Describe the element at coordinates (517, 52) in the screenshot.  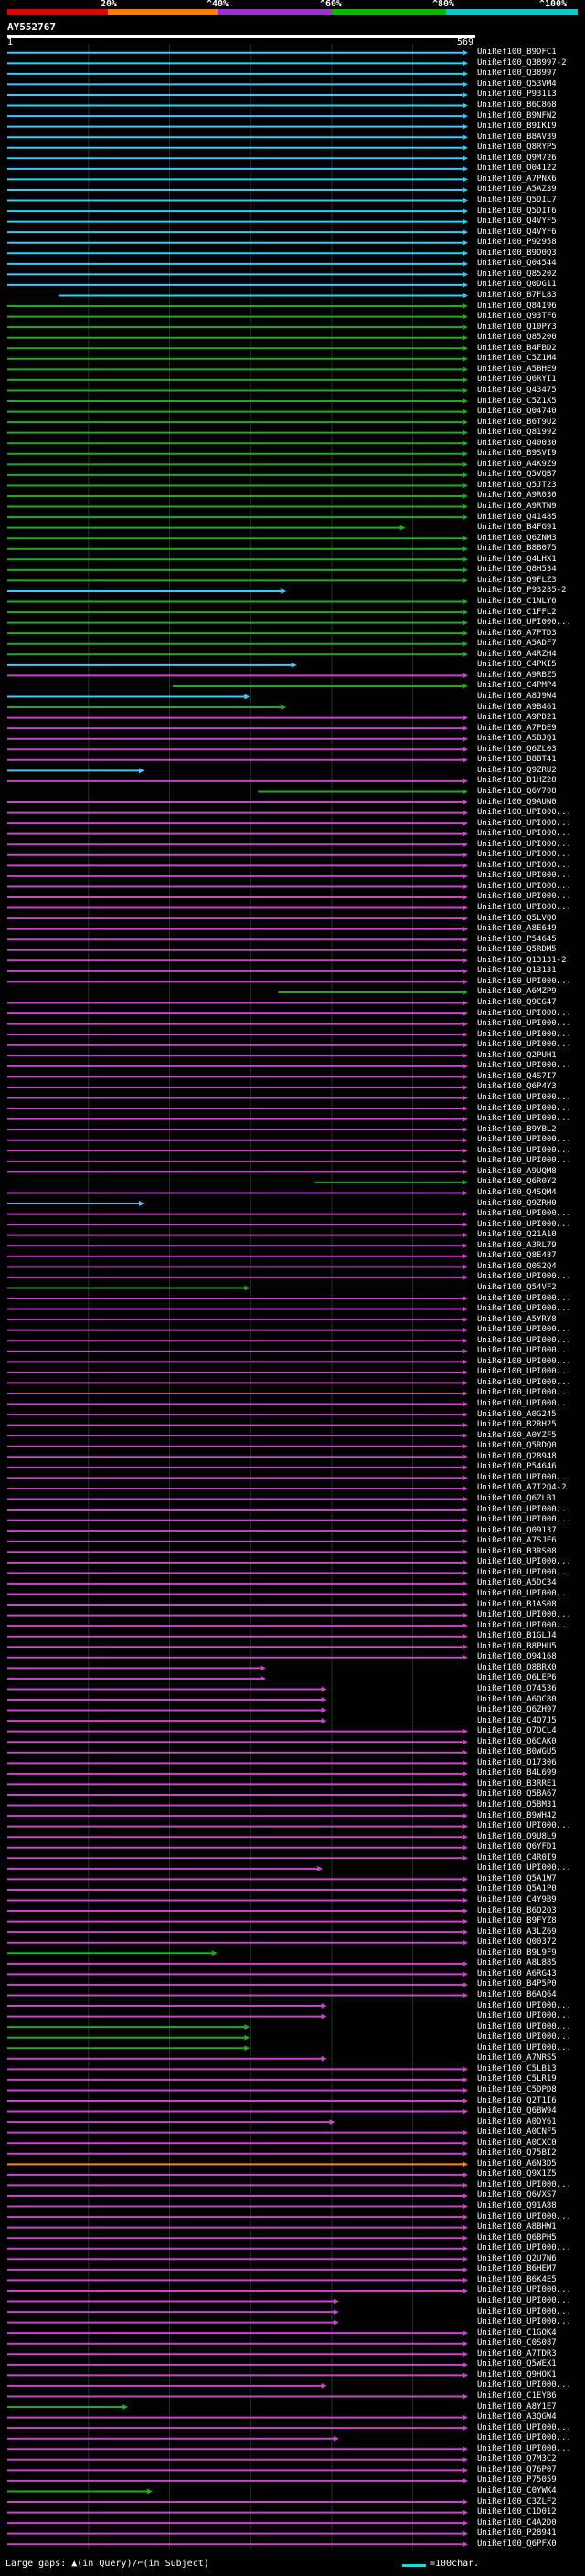
I see `hit-label: UniRef100_B9DFC1` at that location.